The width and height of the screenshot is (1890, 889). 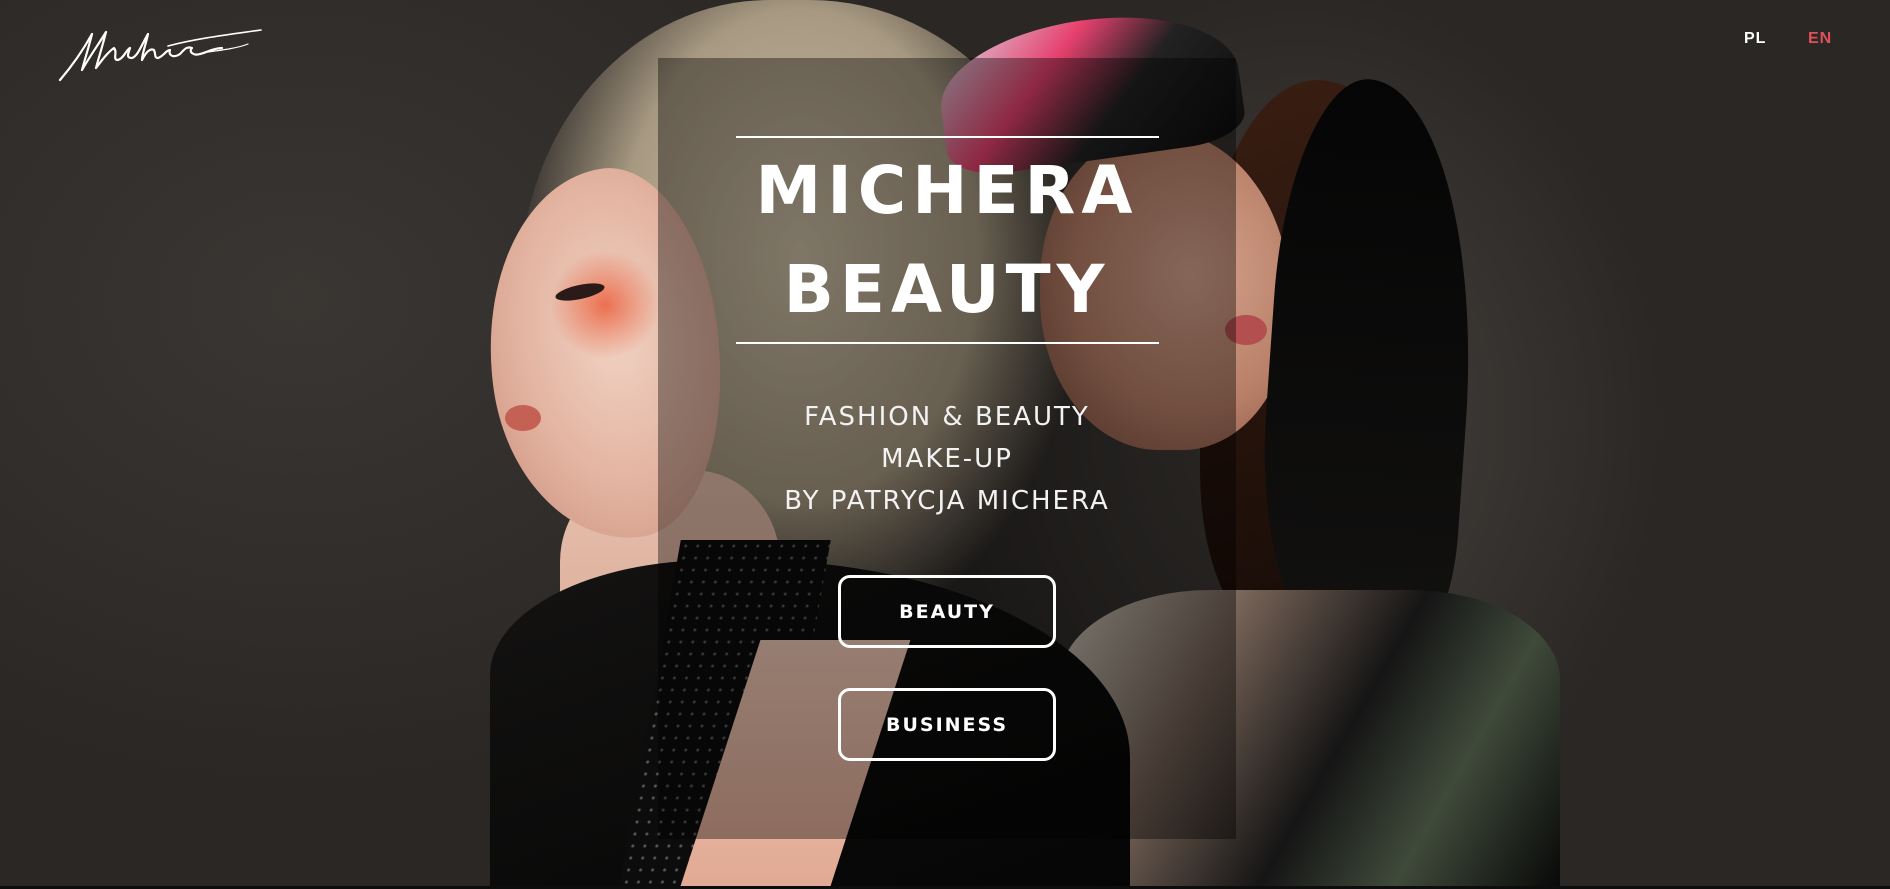 What do you see at coordinates (947, 611) in the screenshot?
I see `beauty-button: BEAUTY` at bounding box center [947, 611].